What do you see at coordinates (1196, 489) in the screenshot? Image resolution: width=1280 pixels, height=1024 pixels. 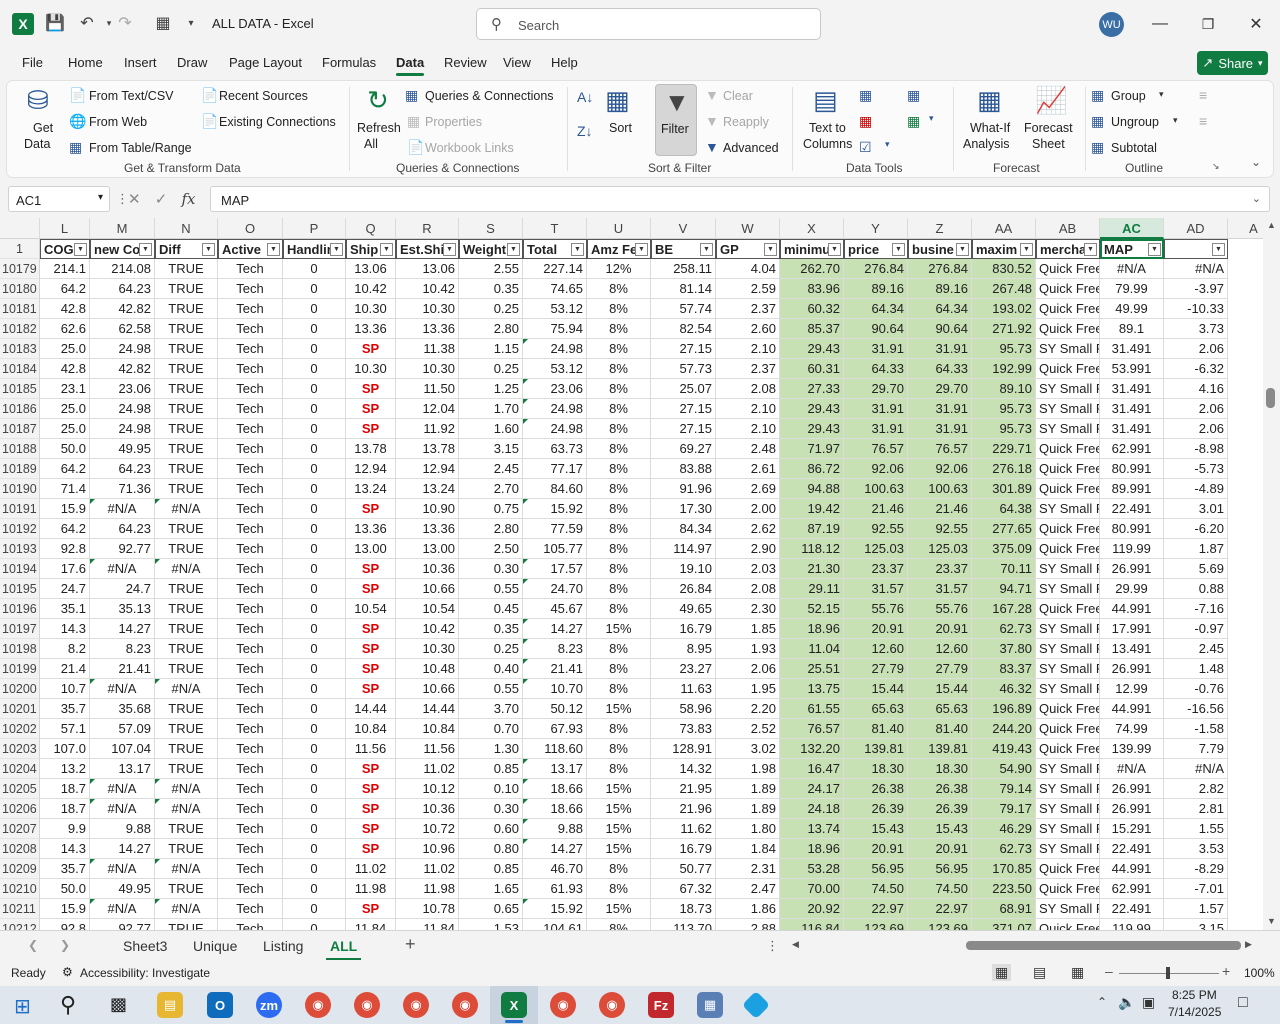 I see `cell: -4.89` at bounding box center [1196, 489].